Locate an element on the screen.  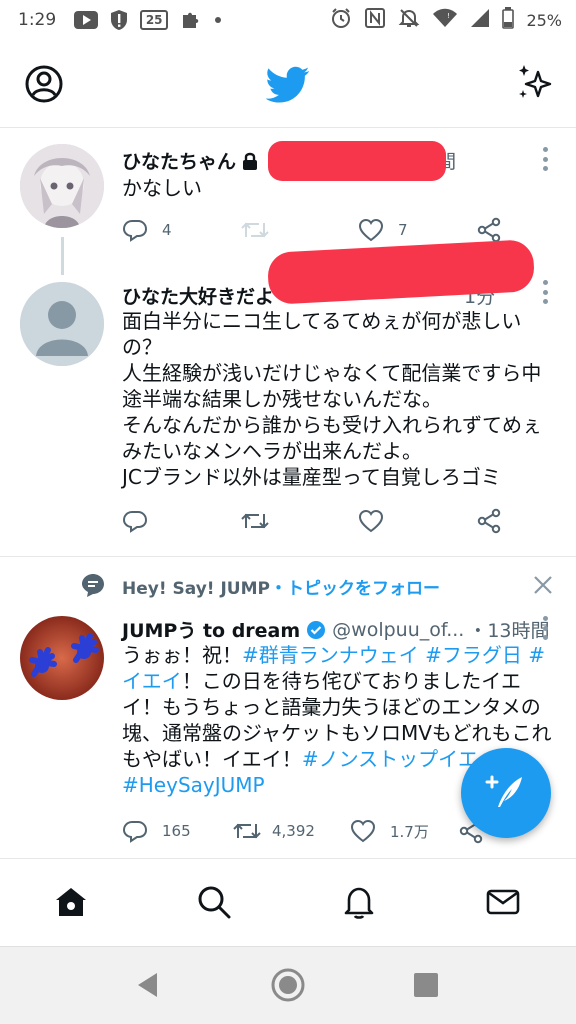
reply-button: 165 is located at coordinates (177, 831).